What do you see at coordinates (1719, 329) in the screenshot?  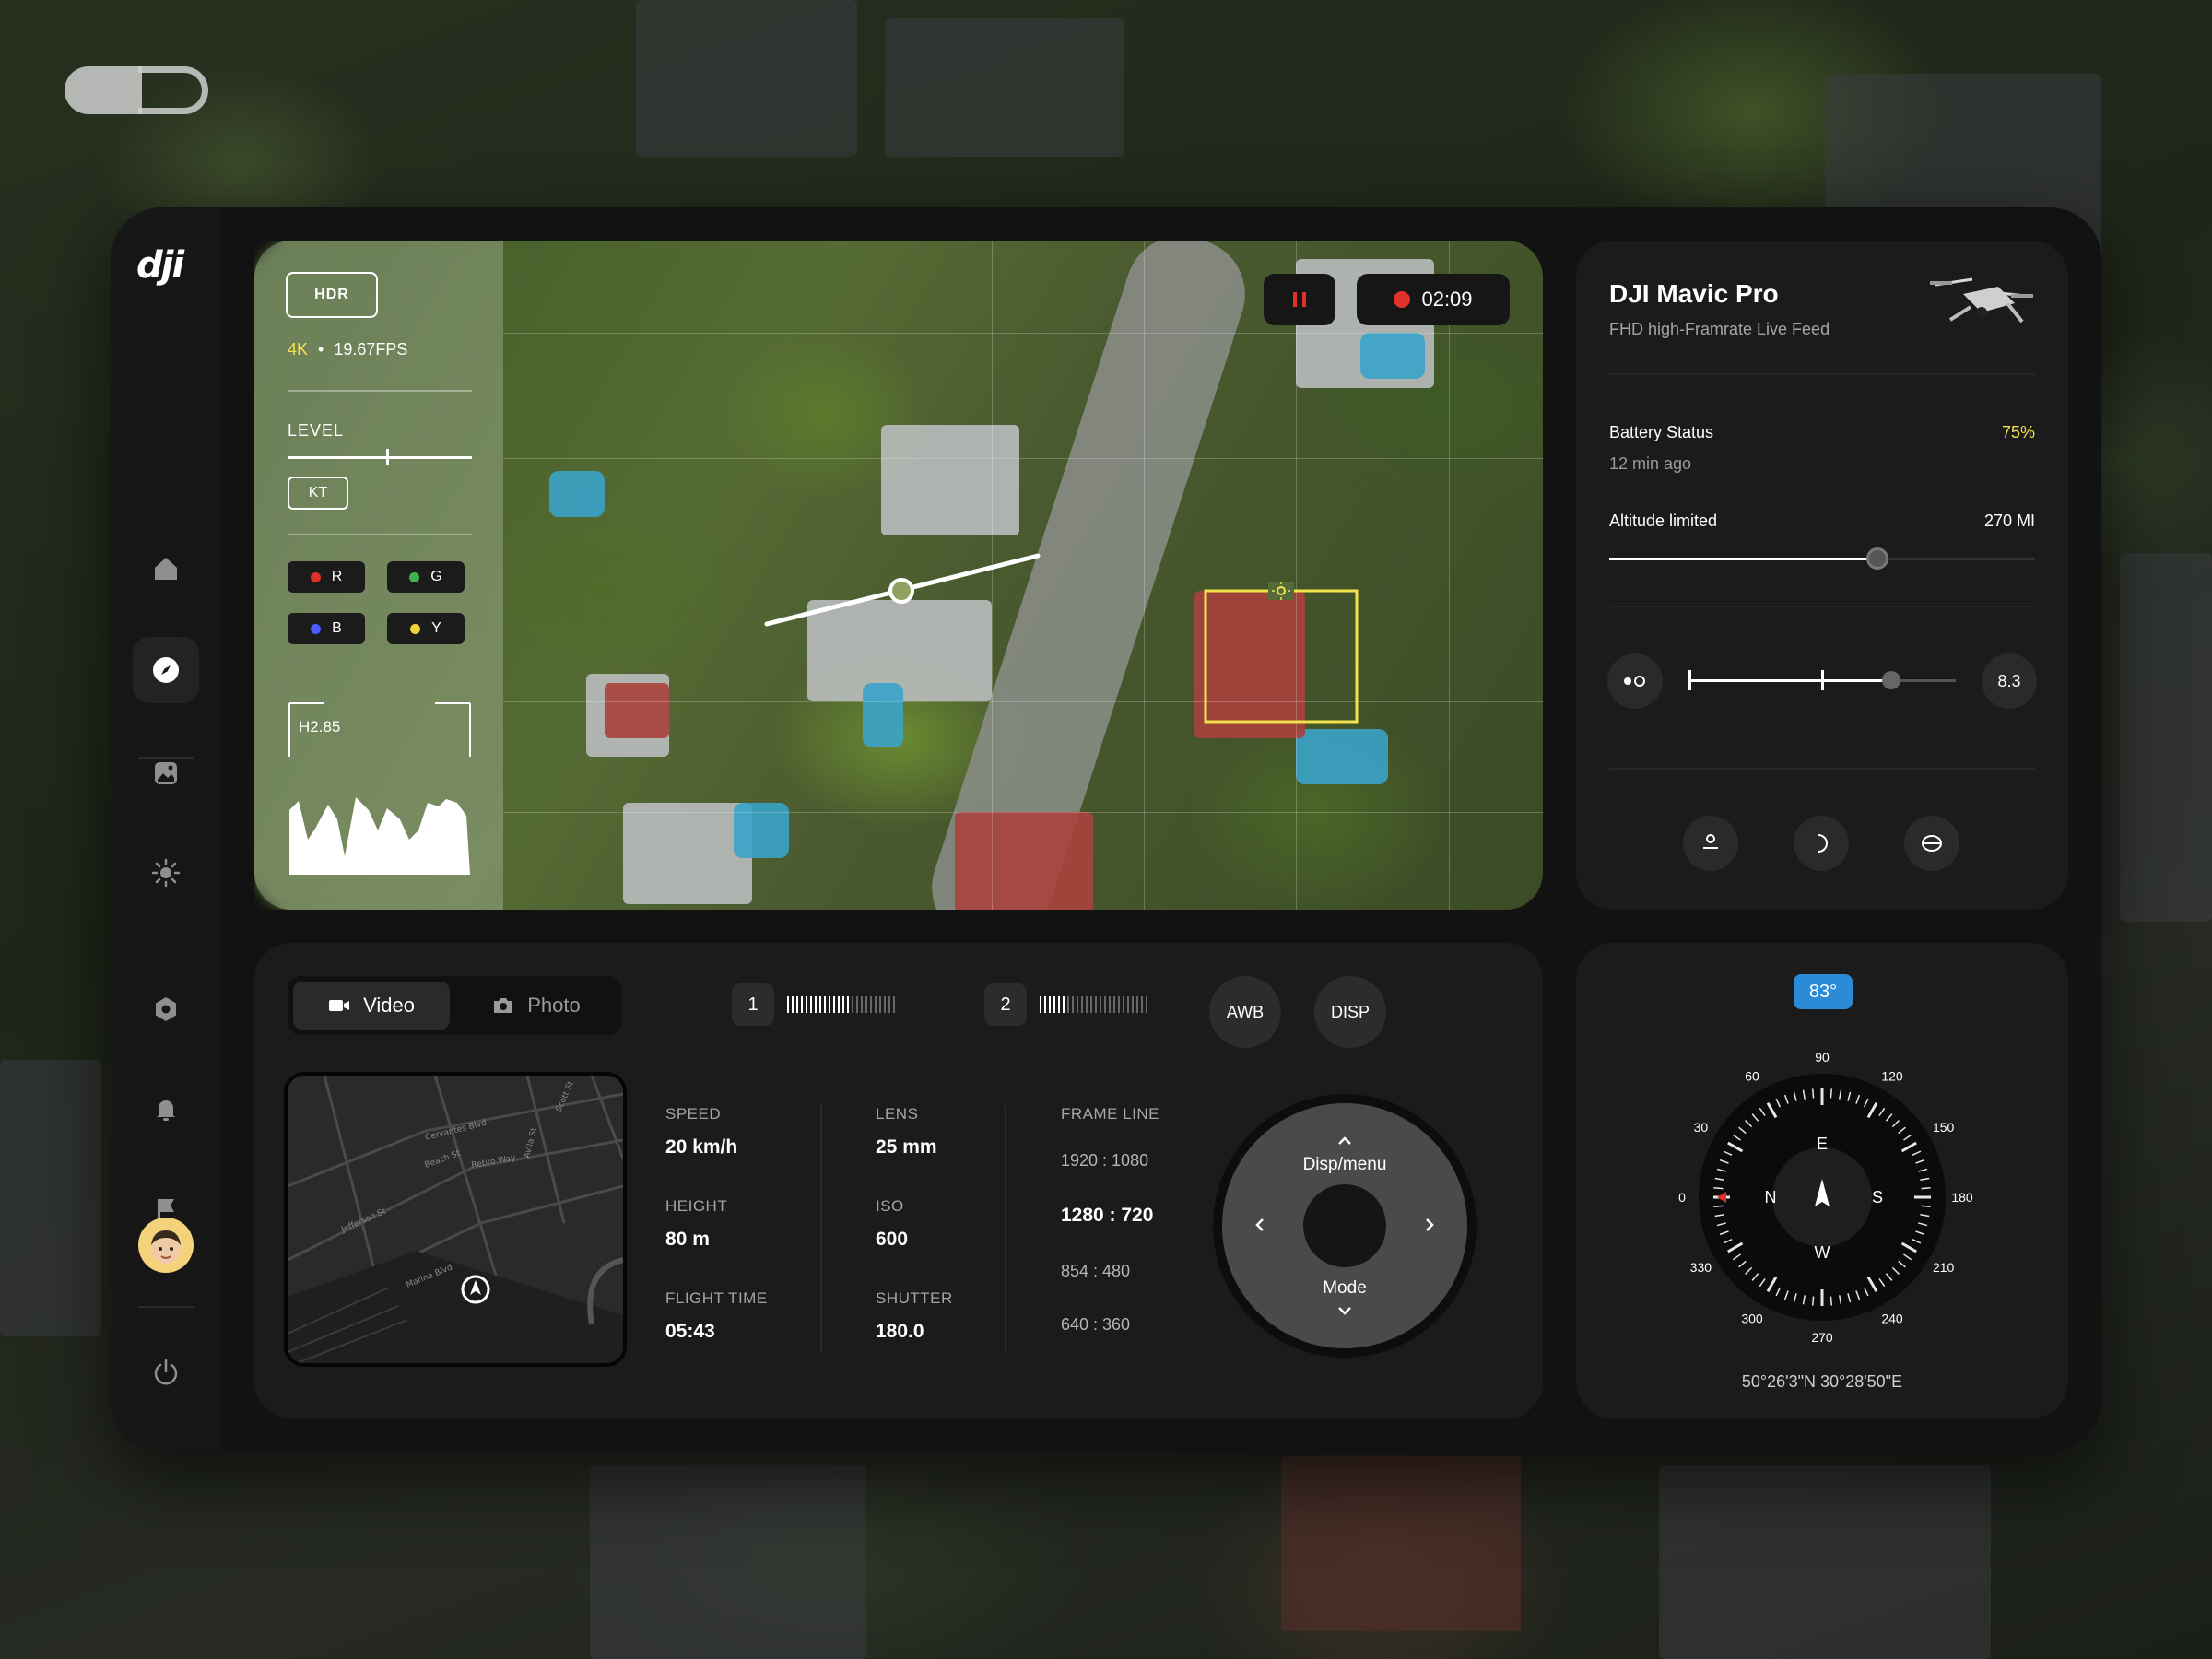 I see `drone-subtitle: FHD high-Framrate Live Feed` at bounding box center [1719, 329].